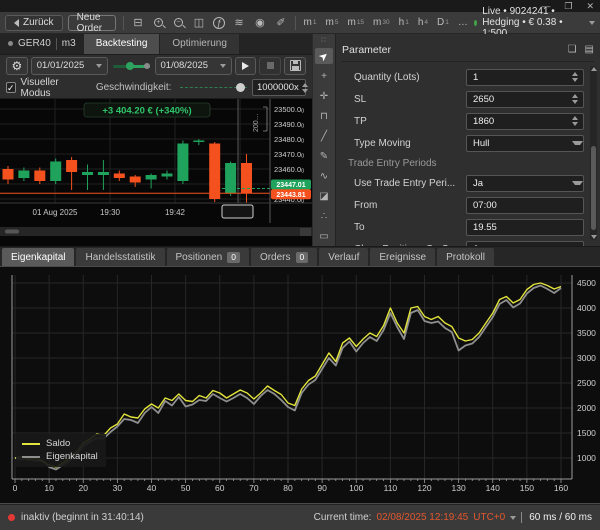 This screenshot has width=600, height=530. Describe the element at coordinates (310, 22) in the screenshot. I see `timeframe-button-m1: m1` at that location.